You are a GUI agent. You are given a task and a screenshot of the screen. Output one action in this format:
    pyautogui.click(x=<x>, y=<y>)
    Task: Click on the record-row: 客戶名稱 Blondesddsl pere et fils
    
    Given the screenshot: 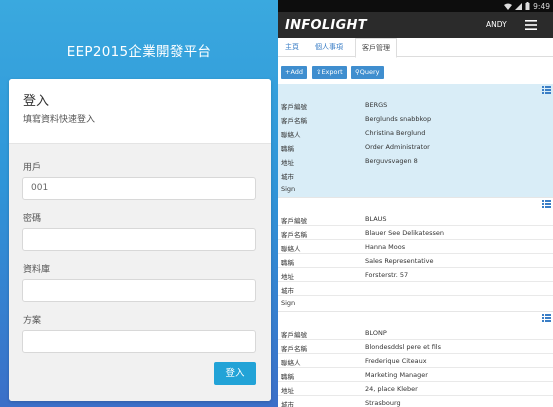 What is the action you would take?
    pyautogui.click(x=415, y=347)
    